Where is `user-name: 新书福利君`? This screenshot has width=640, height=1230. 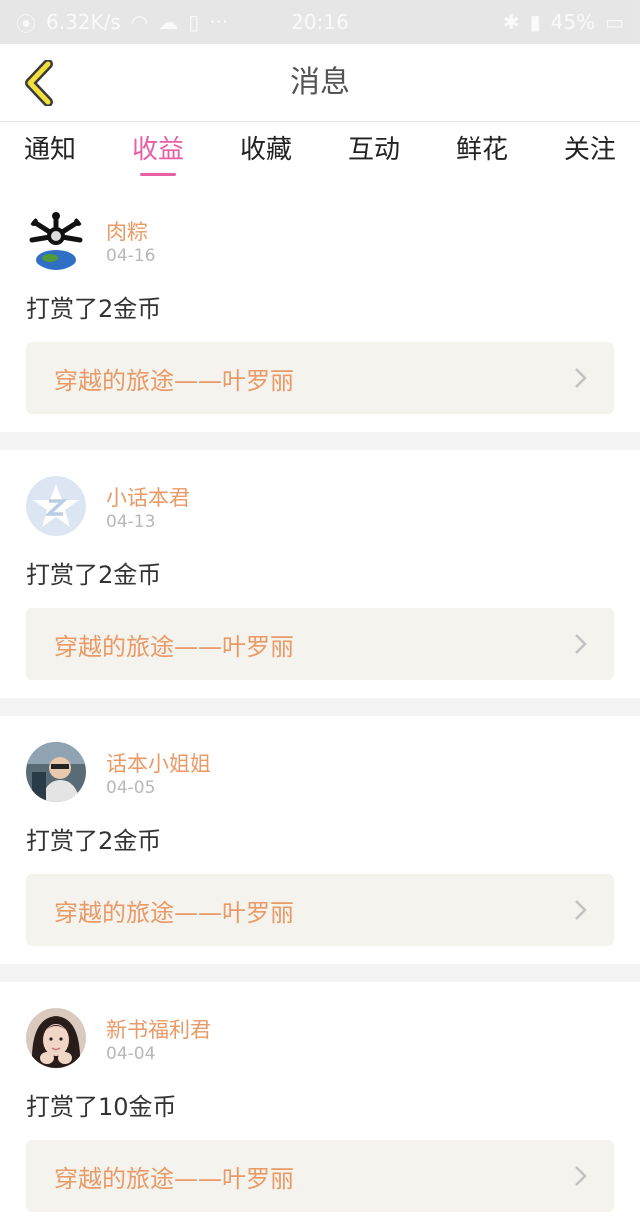 user-name: 新书福利君 is located at coordinates (158, 1029).